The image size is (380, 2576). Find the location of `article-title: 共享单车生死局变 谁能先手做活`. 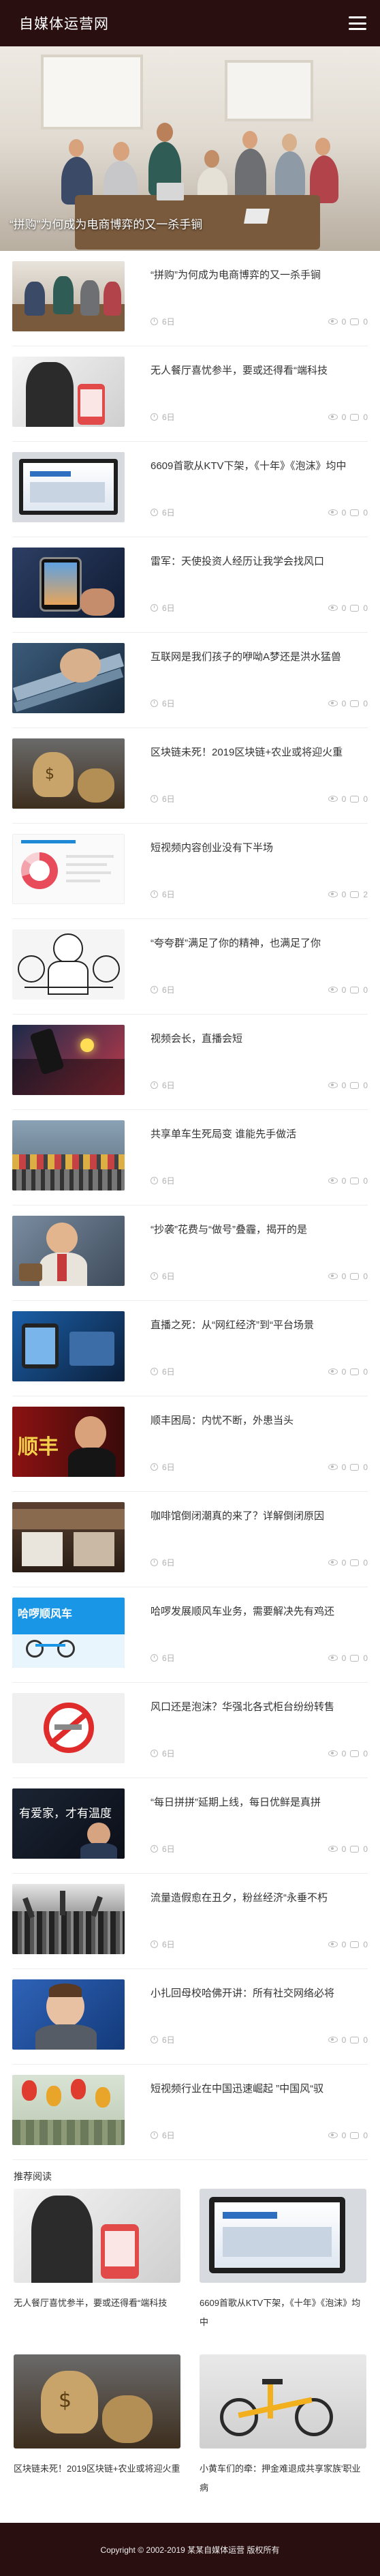

article-title: 共享单车生死局变 谁能先手做活 is located at coordinates (259, 1143).